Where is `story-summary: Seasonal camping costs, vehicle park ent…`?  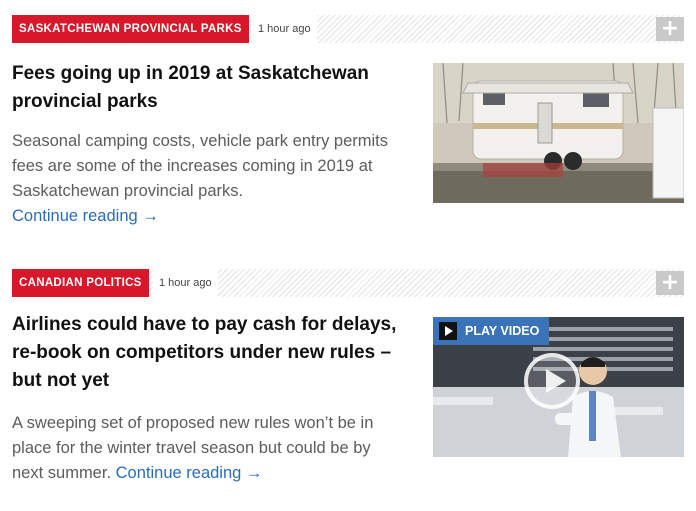 story-summary: Seasonal camping costs, vehicle park ent… is located at coordinates (204, 179).